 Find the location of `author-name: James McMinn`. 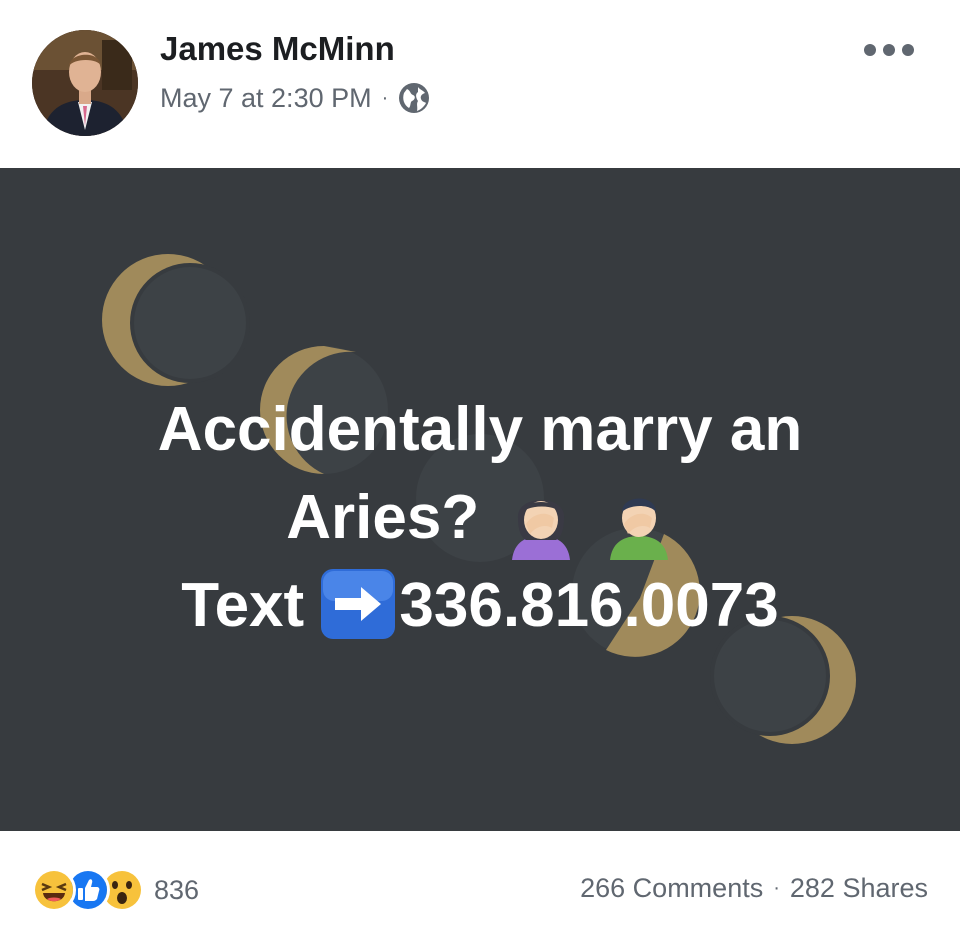

author-name: James McMinn is located at coordinates (277, 49).